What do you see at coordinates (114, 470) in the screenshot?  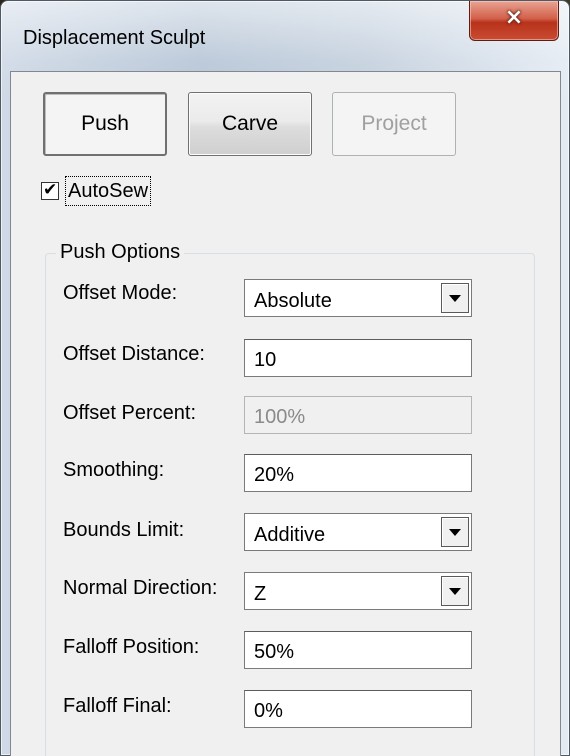 I see `smoothing-label: Smoothing:` at bounding box center [114, 470].